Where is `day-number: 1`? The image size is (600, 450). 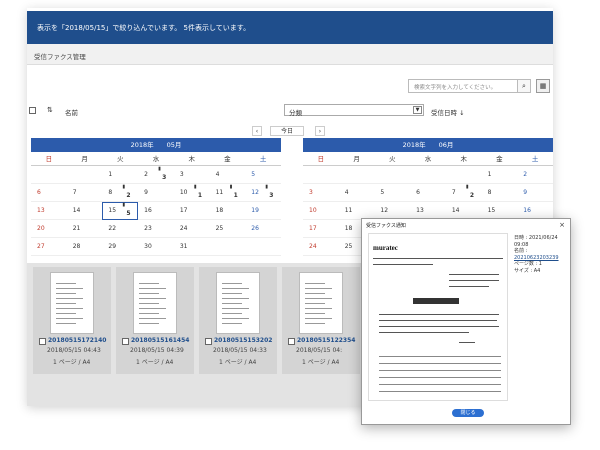
day-number: 1 is located at coordinates (489, 174).